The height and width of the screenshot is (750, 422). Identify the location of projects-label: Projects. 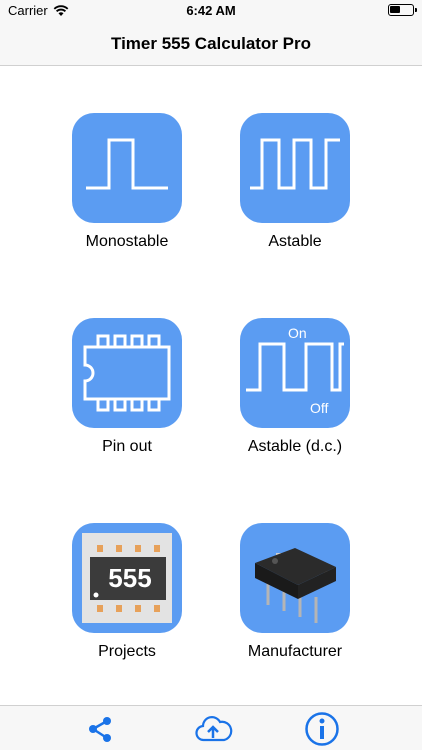
(127, 651).